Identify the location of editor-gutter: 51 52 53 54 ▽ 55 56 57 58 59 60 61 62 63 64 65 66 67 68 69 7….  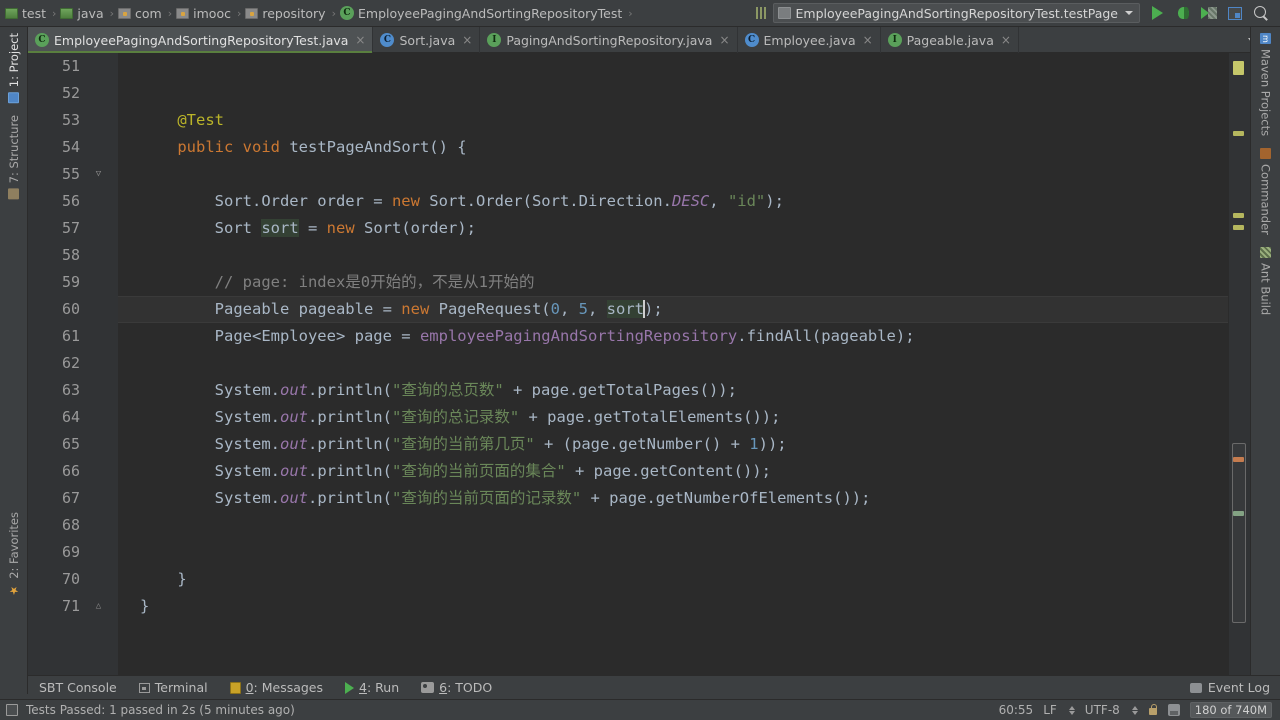
(73, 364).